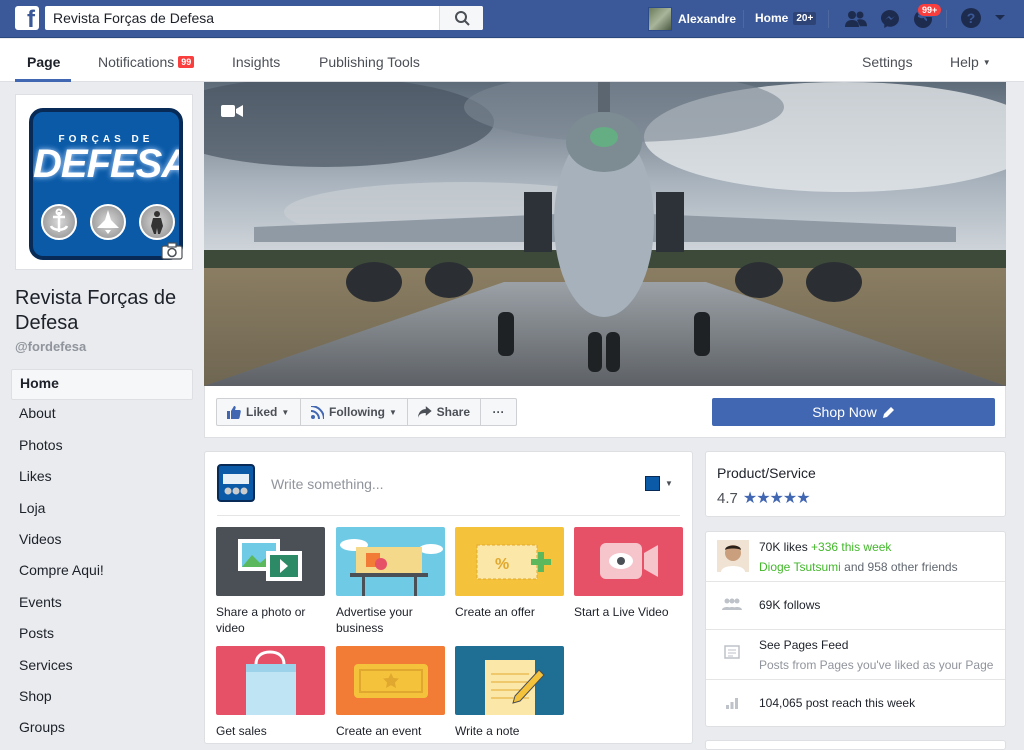 This screenshot has height=750, width=1024. I want to click on sidebar-item-compre-aqui: Compre Aqui!, so click(102, 572).